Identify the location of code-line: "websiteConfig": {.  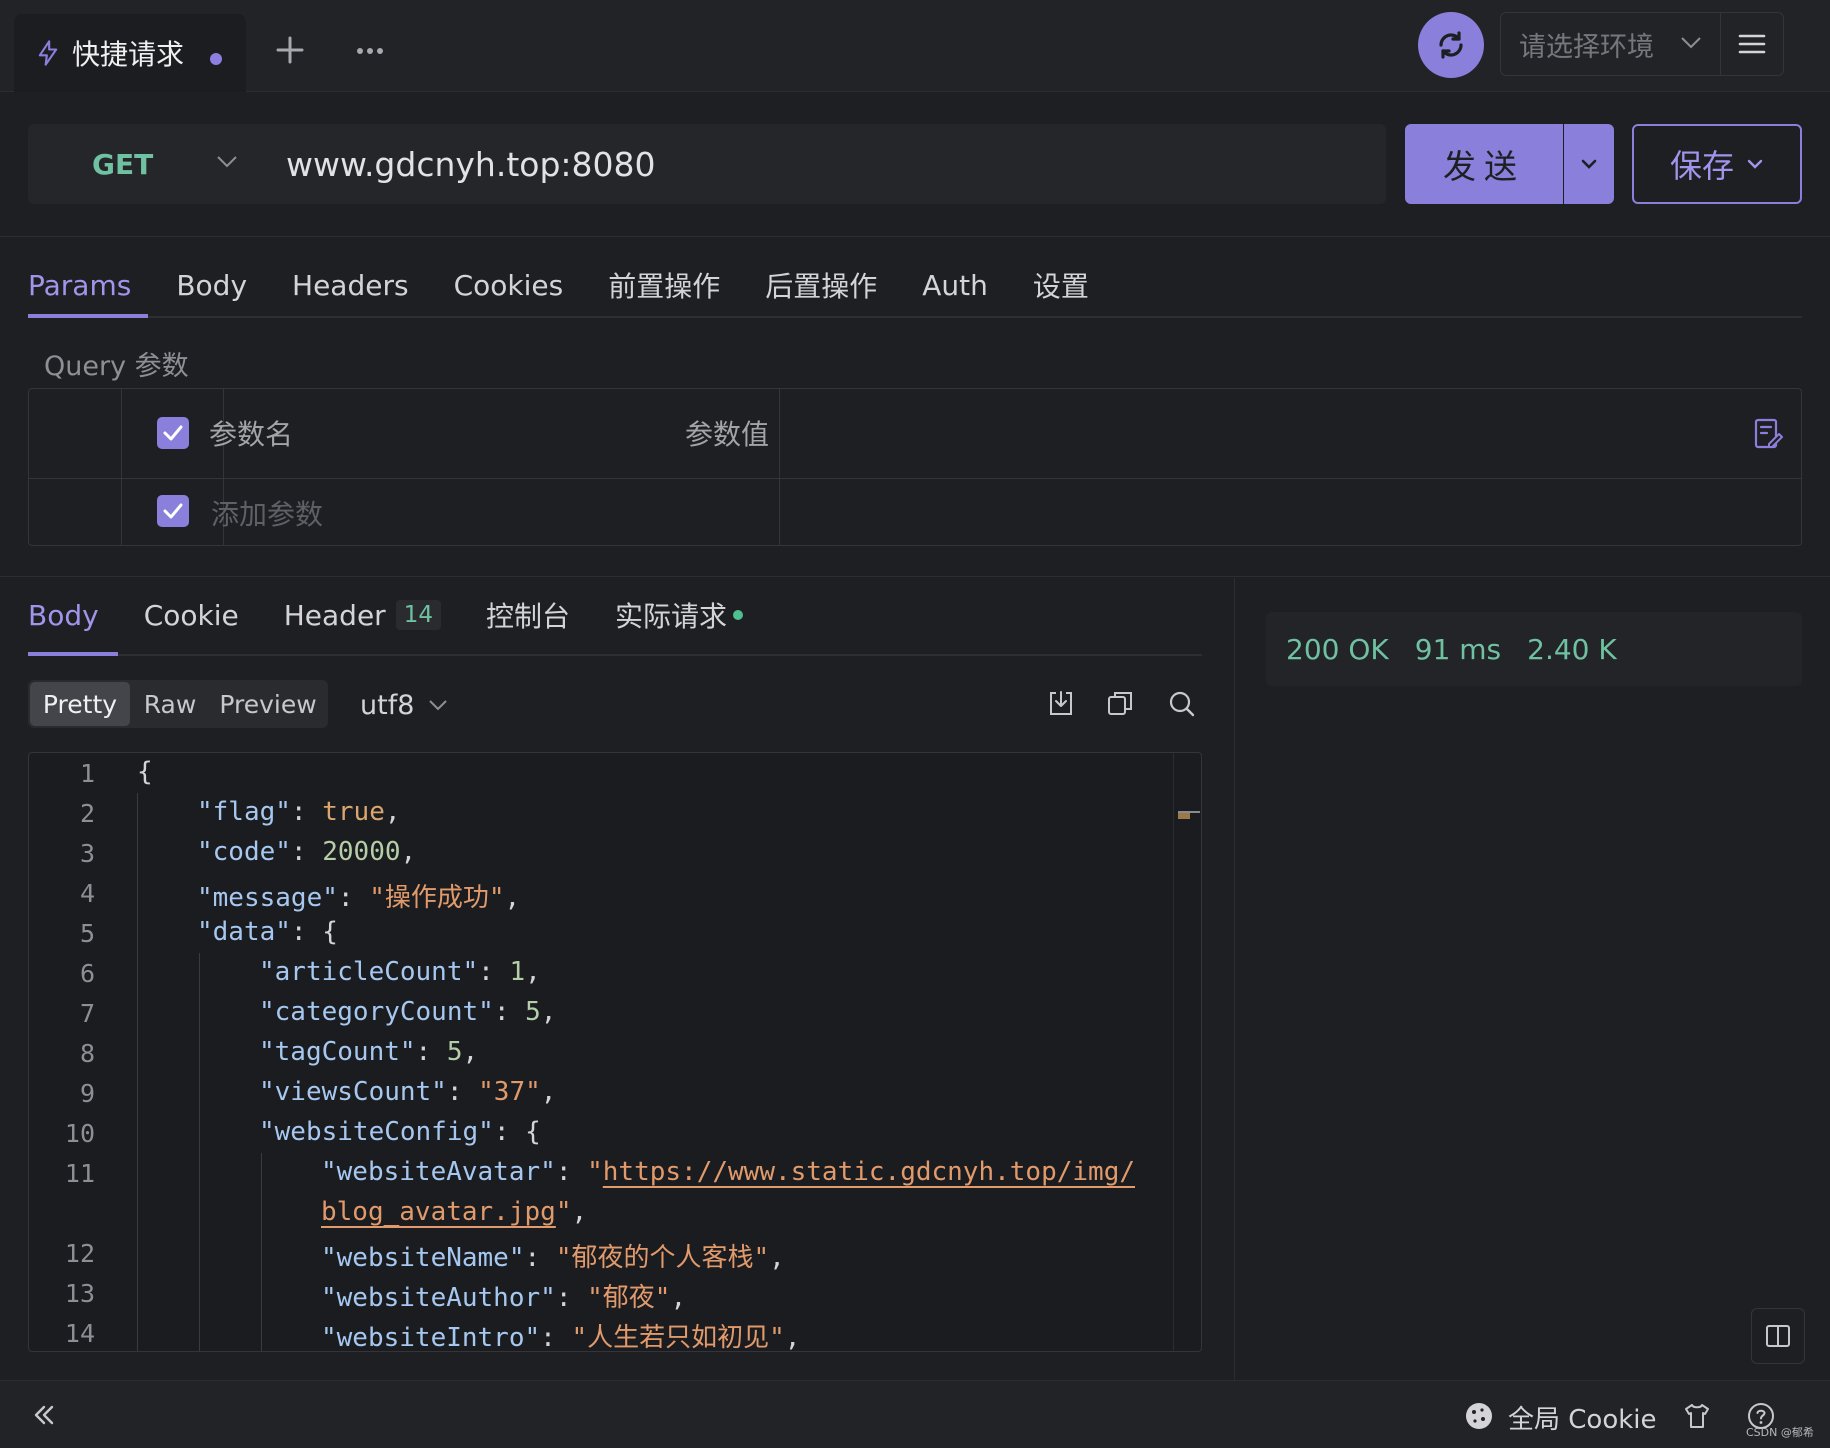
(400, 1132).